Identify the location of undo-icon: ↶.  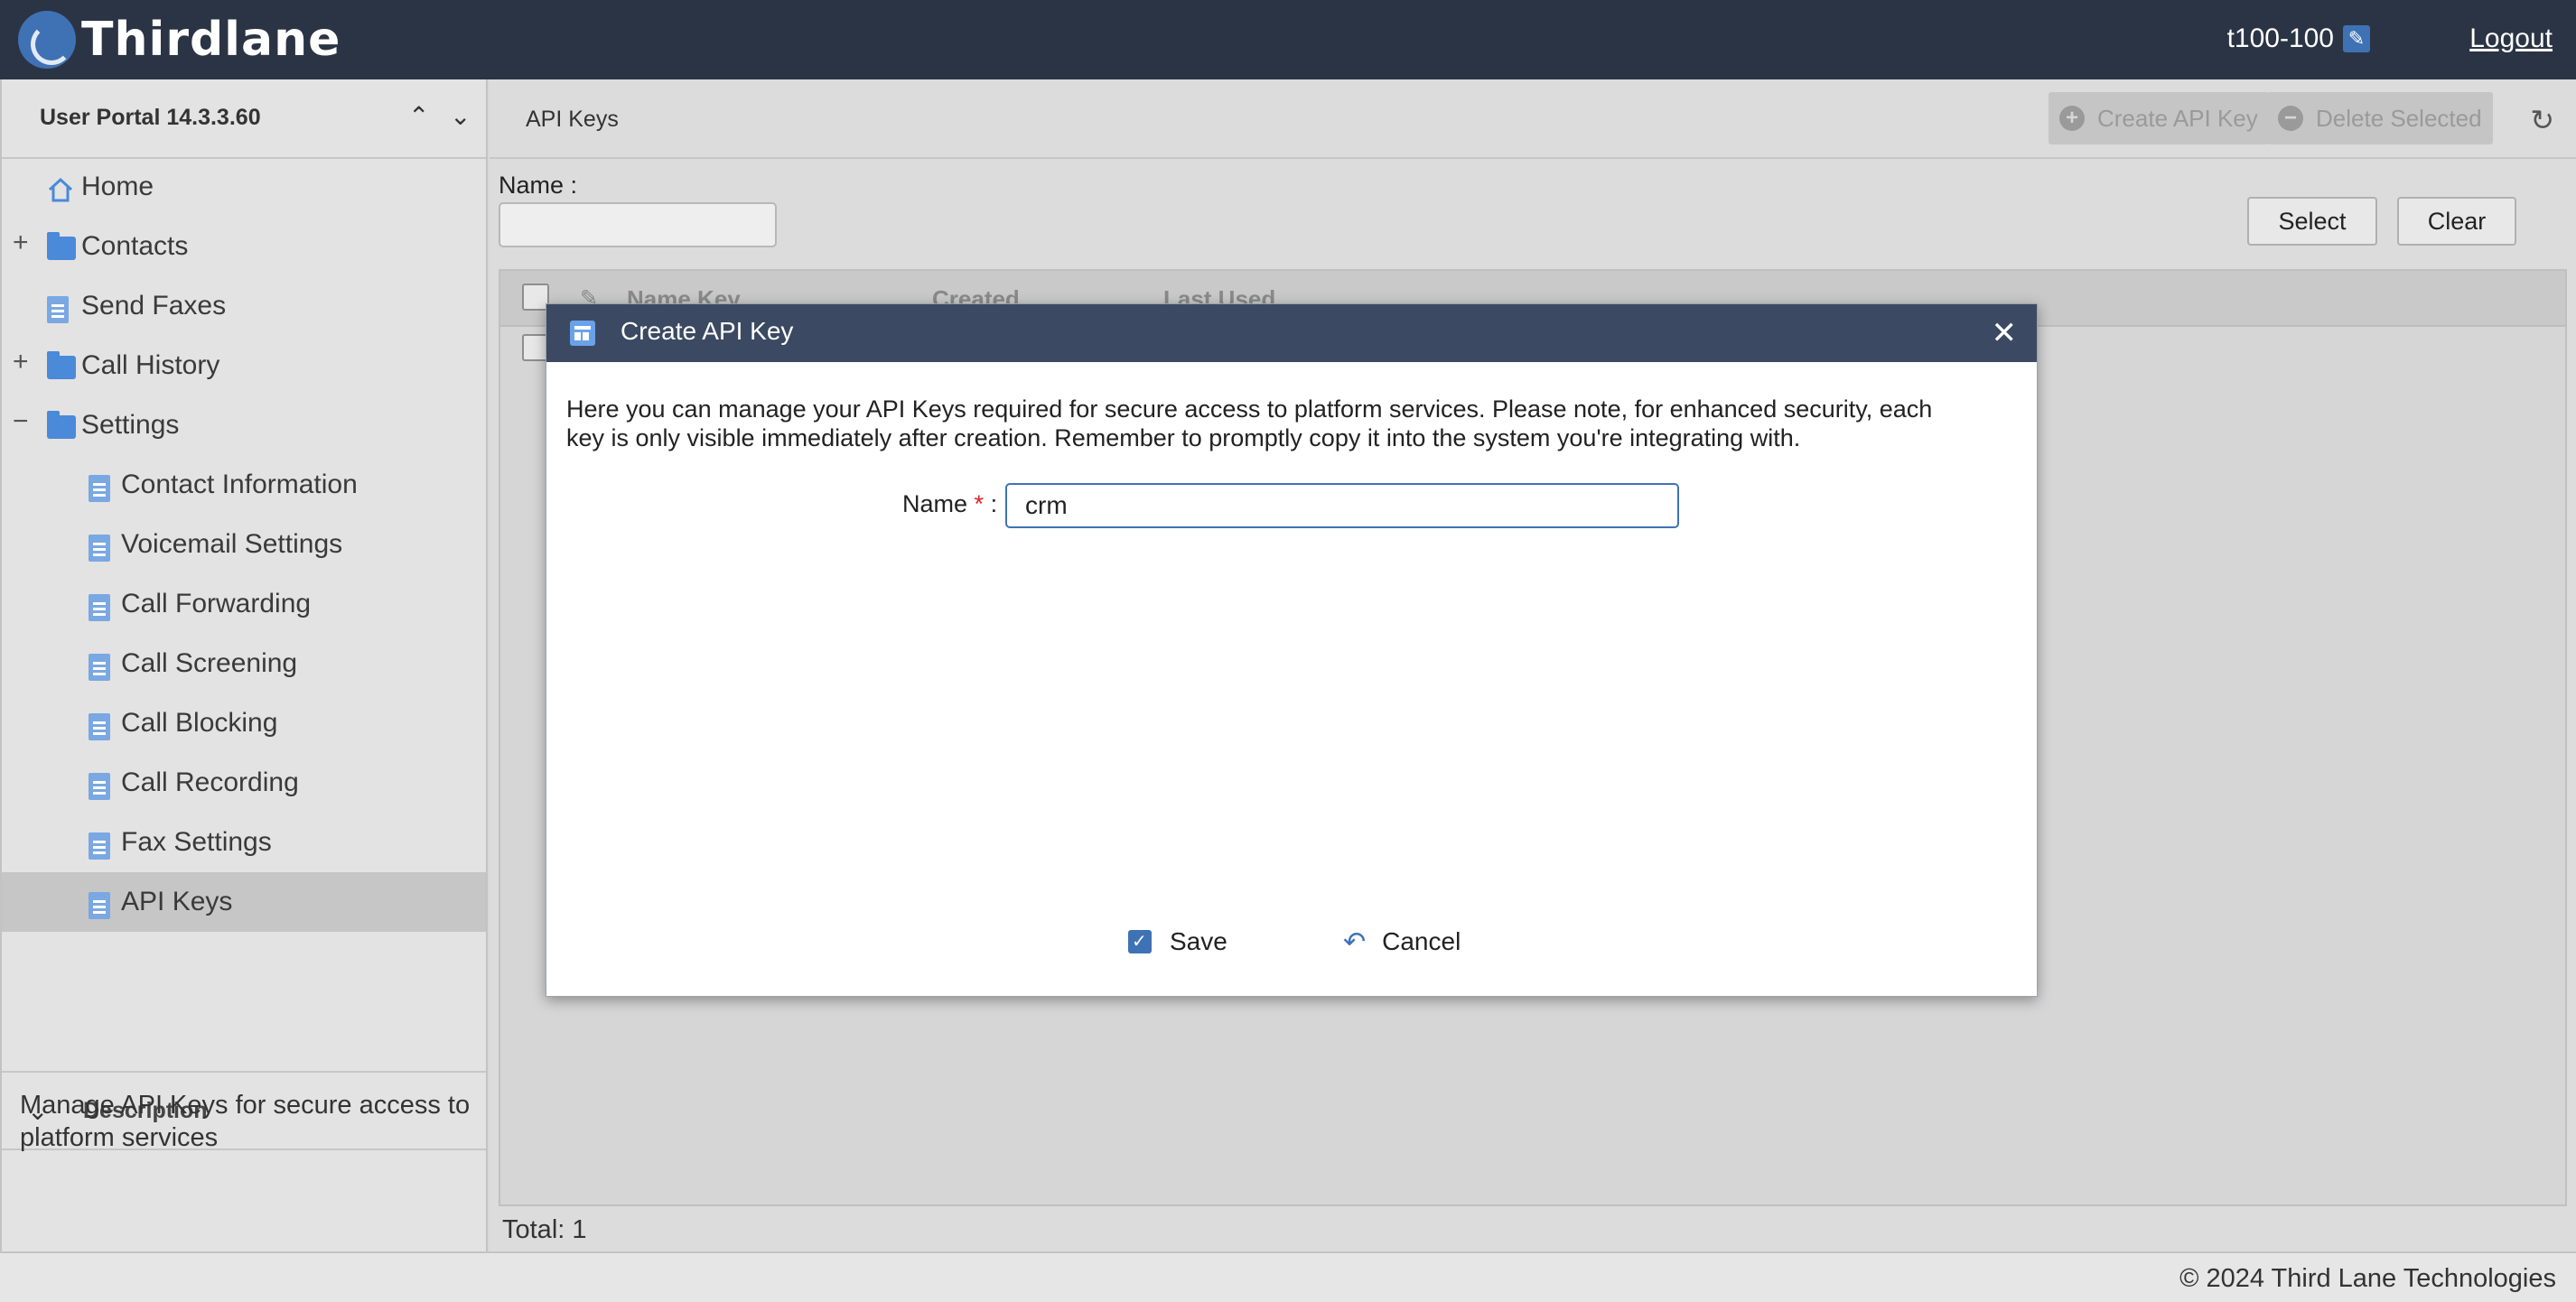
(1355, 941).